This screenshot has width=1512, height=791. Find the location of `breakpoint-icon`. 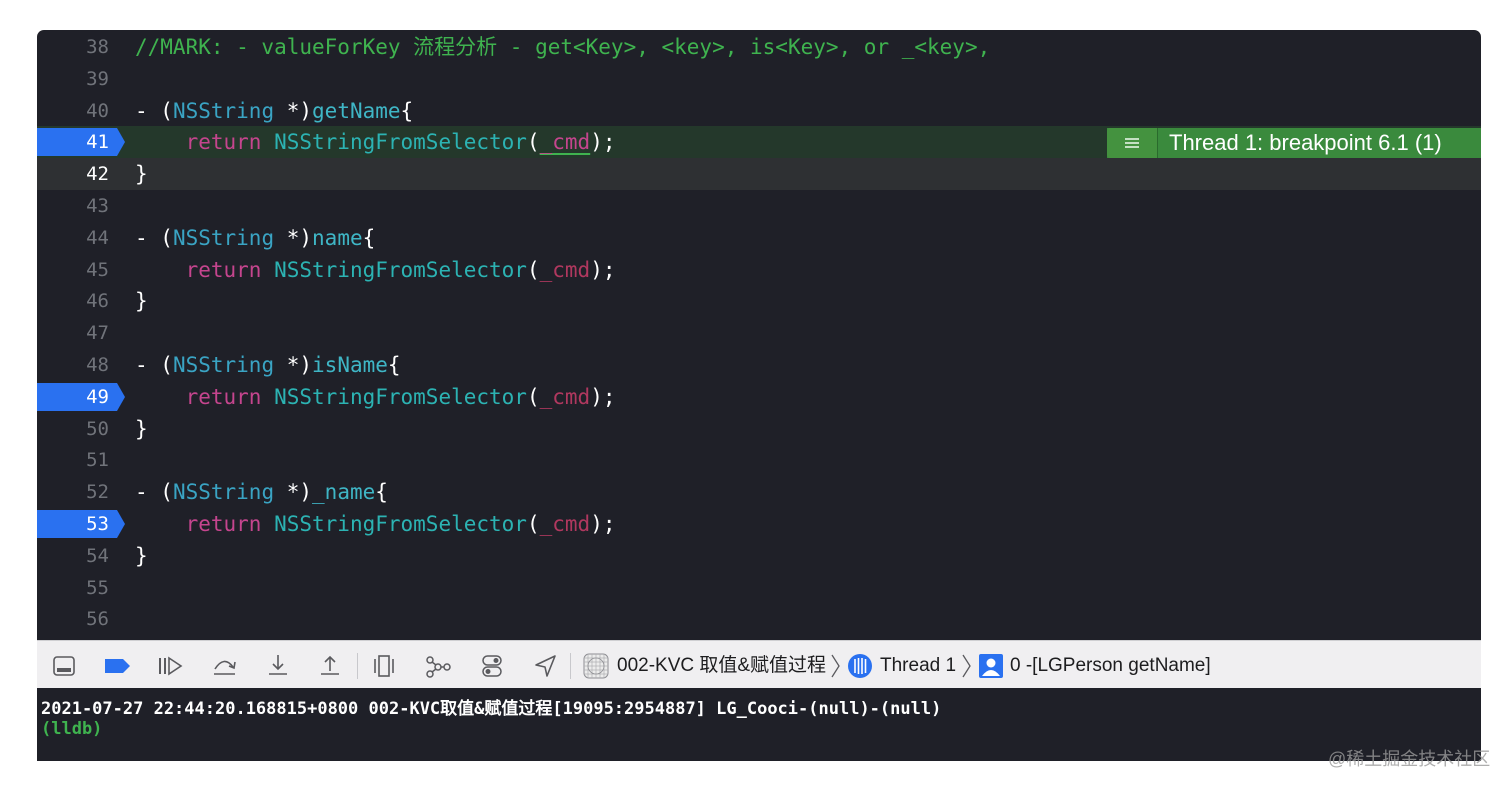

breakpoint-icon is located at coordinates (117, 666).